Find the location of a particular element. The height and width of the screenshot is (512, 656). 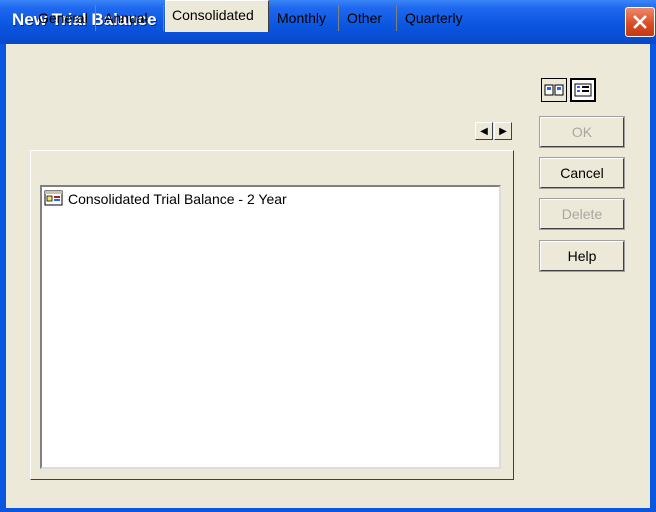

help-button: Help is located at coordinates (582, 256).